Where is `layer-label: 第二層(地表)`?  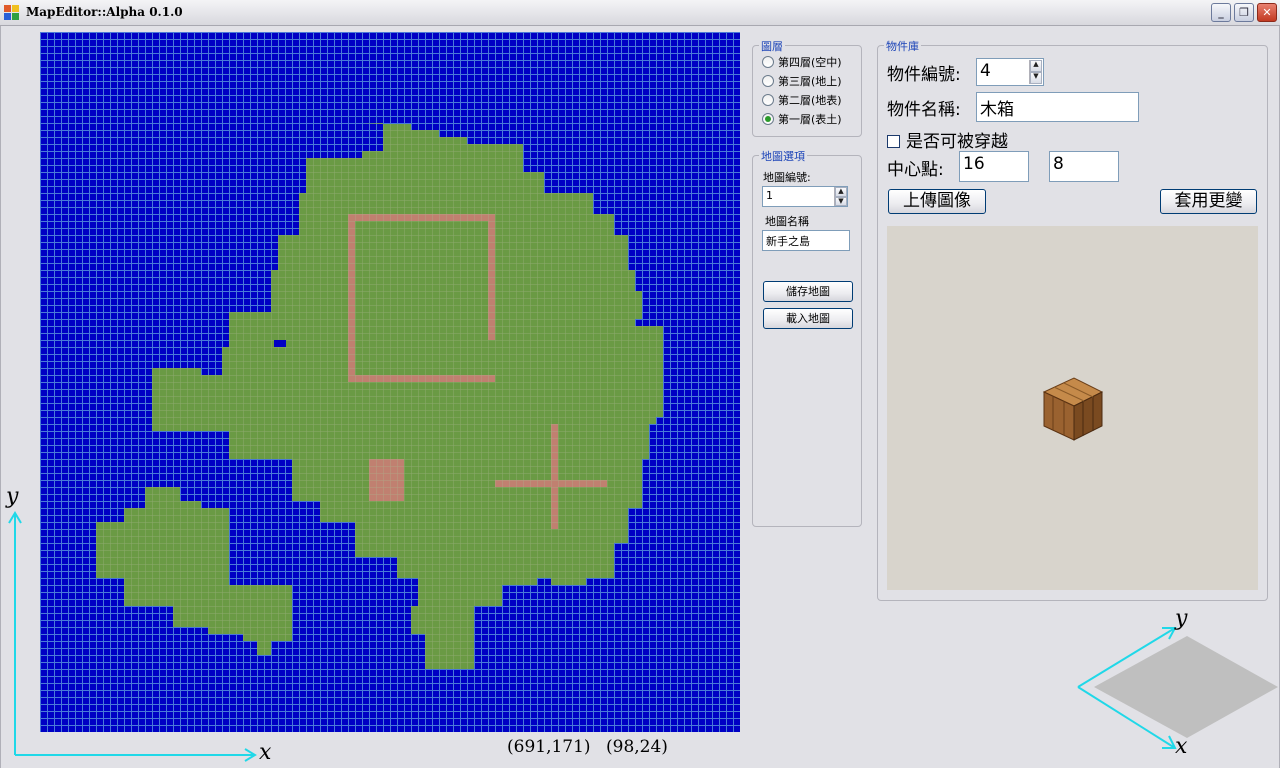 layer-label: 第二層(地表) is located at coordinates (810, 100).